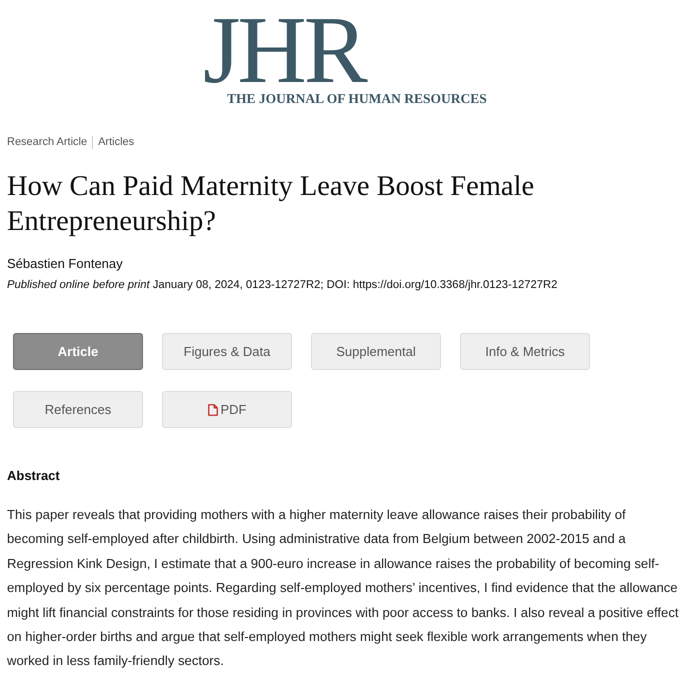  Describe the element at coordinates (78, 409) in the screenshot. I see `article-tab: References` at that location.